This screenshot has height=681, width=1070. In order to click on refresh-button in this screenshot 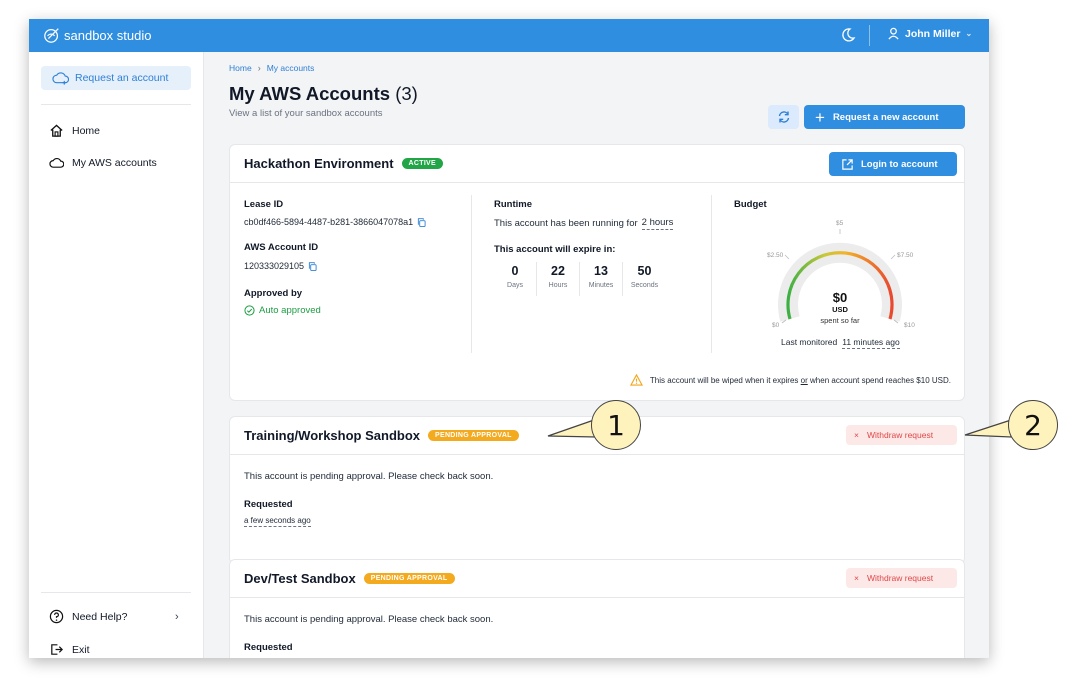, I will do `click(783, 117)`.